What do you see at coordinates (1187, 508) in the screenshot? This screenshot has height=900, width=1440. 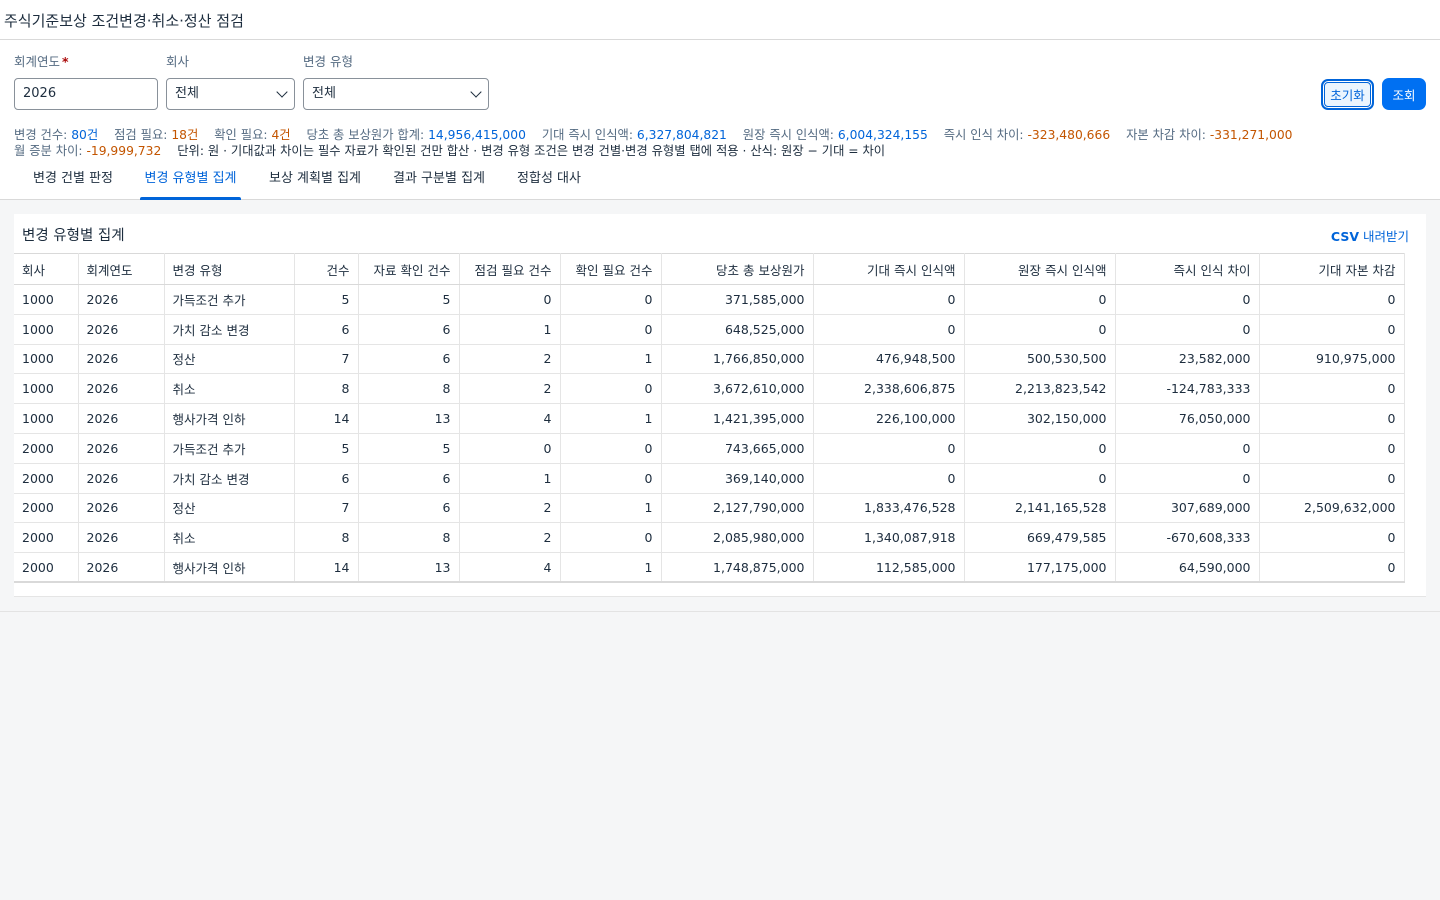 I see `cell-immediate-diff: 307,689,000` at bounding box center [1187, 508].